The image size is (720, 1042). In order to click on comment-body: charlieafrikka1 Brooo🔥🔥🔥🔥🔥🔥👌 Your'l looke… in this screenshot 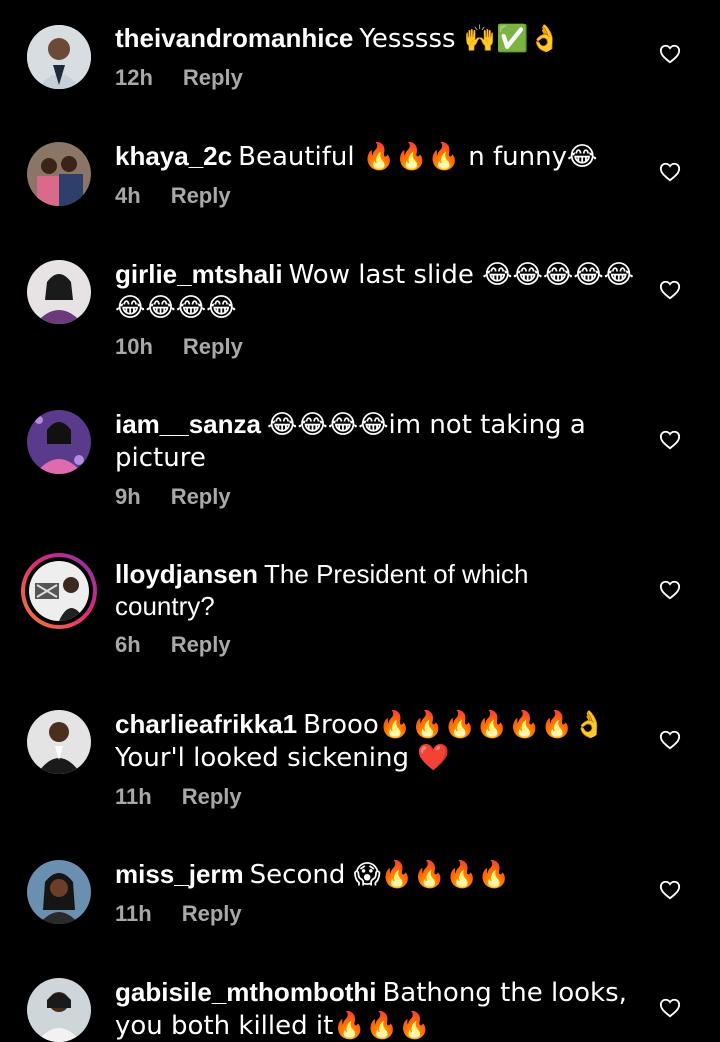, I will do `click(375, 760)`.